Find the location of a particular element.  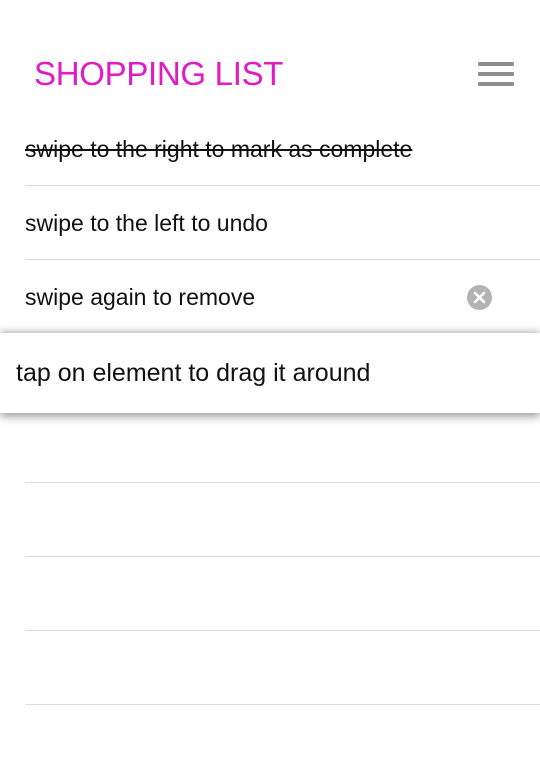

app-header: SHOPPING LIST is located at coordinates (270, 56).